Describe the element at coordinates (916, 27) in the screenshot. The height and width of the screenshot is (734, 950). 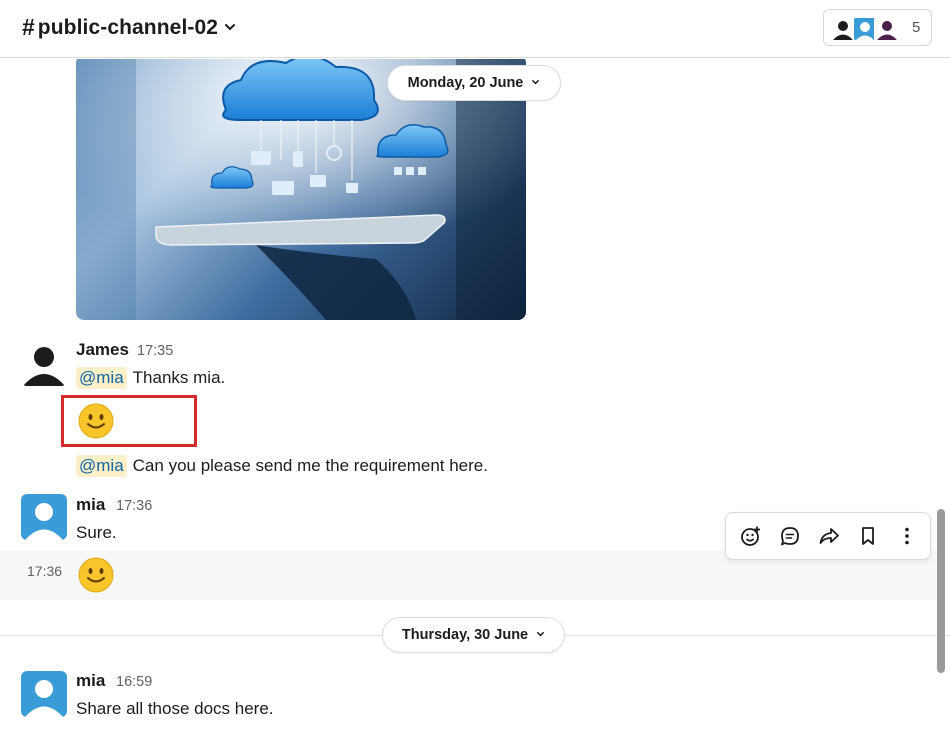
I see `member-count: 5` at that location.